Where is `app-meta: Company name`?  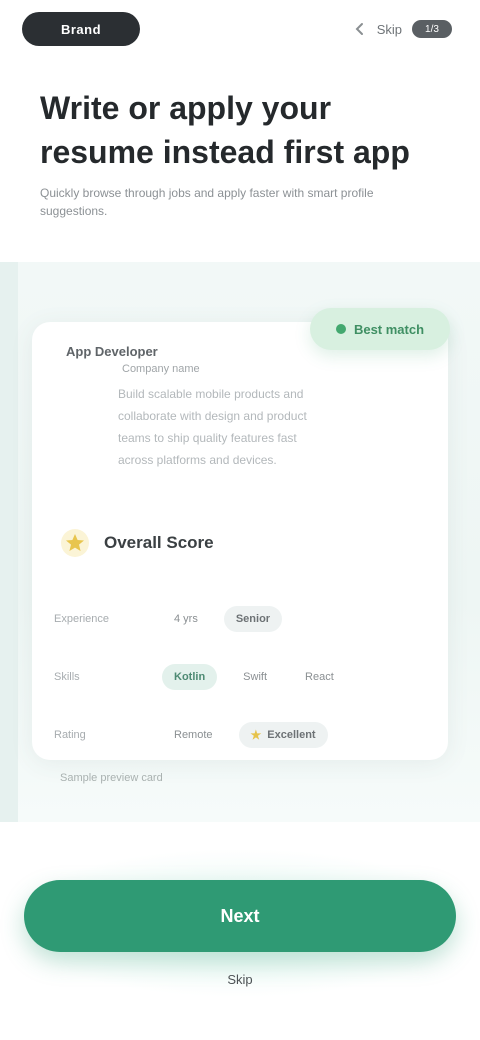
app-meta: Company name is located at coordinates (161, 369).